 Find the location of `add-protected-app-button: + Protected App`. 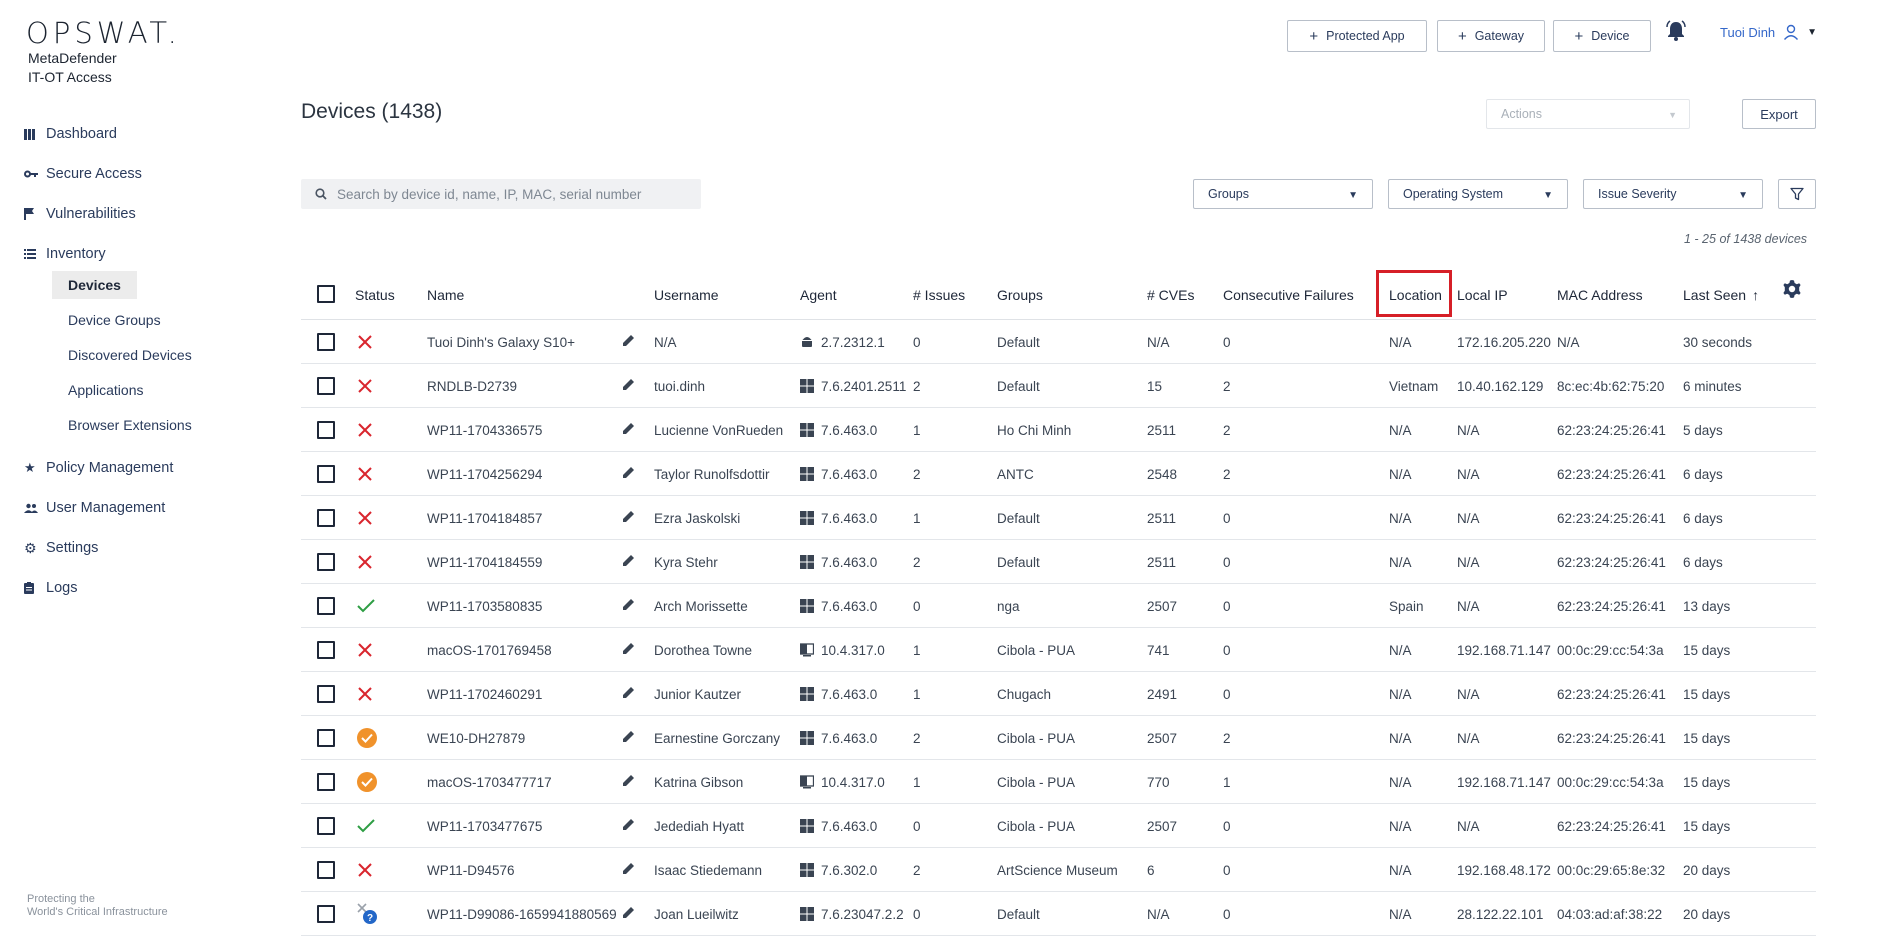

add-protected-app-button: + Protected App is located at coordinates (1357, 36).